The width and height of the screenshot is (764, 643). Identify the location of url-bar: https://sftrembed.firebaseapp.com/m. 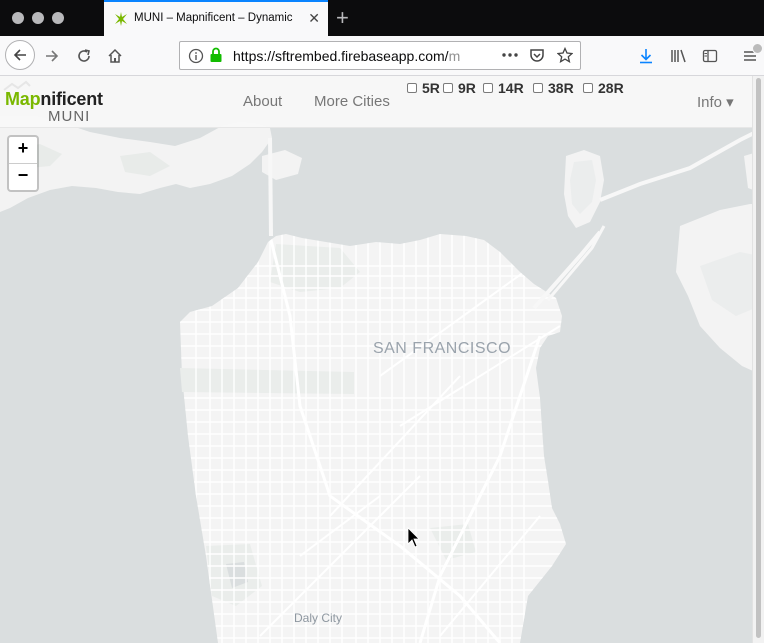
(380, 55).